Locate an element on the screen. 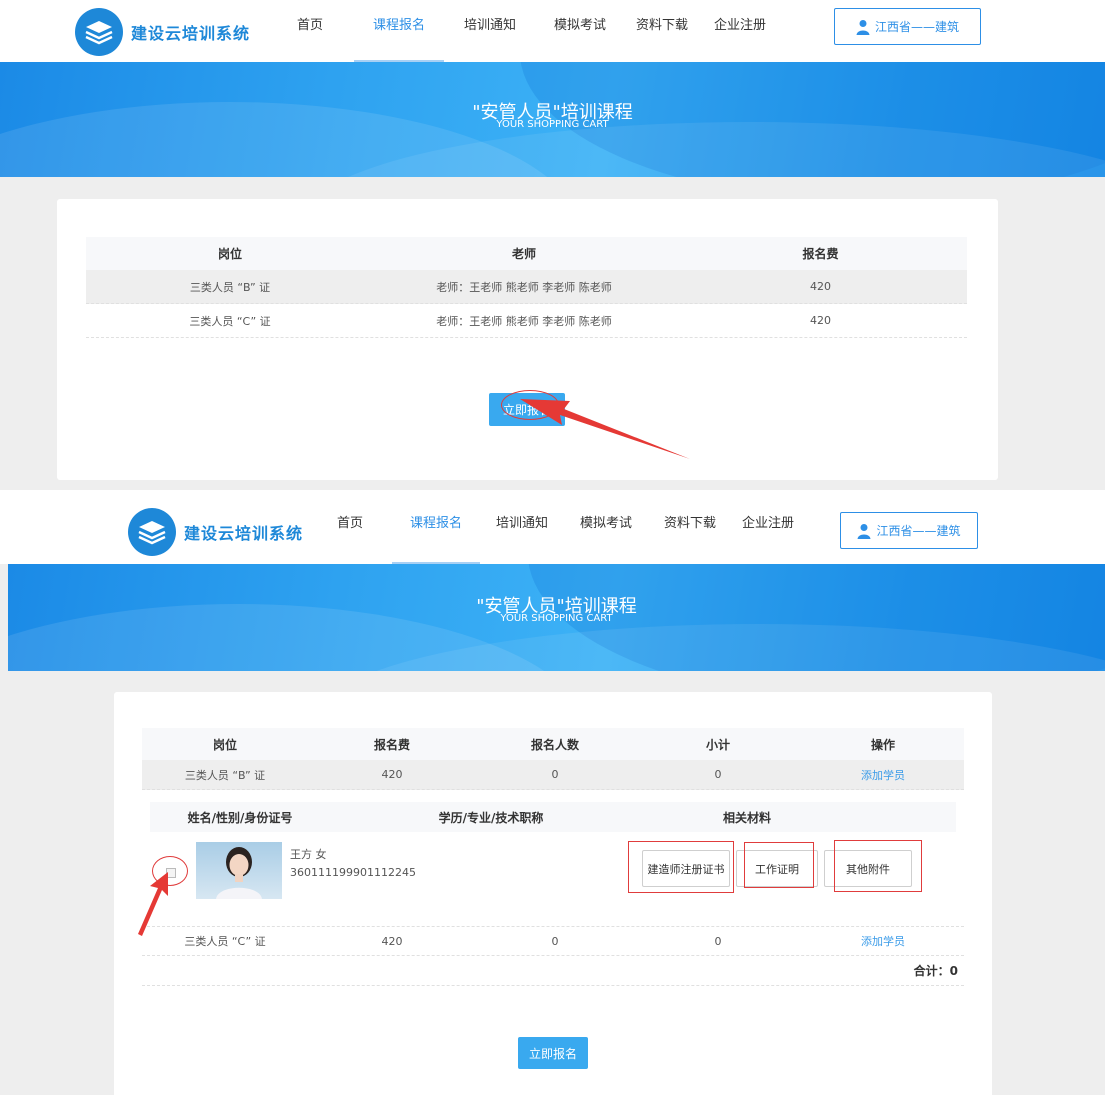  header-action: 操作 is located at coordinates (882, 744).